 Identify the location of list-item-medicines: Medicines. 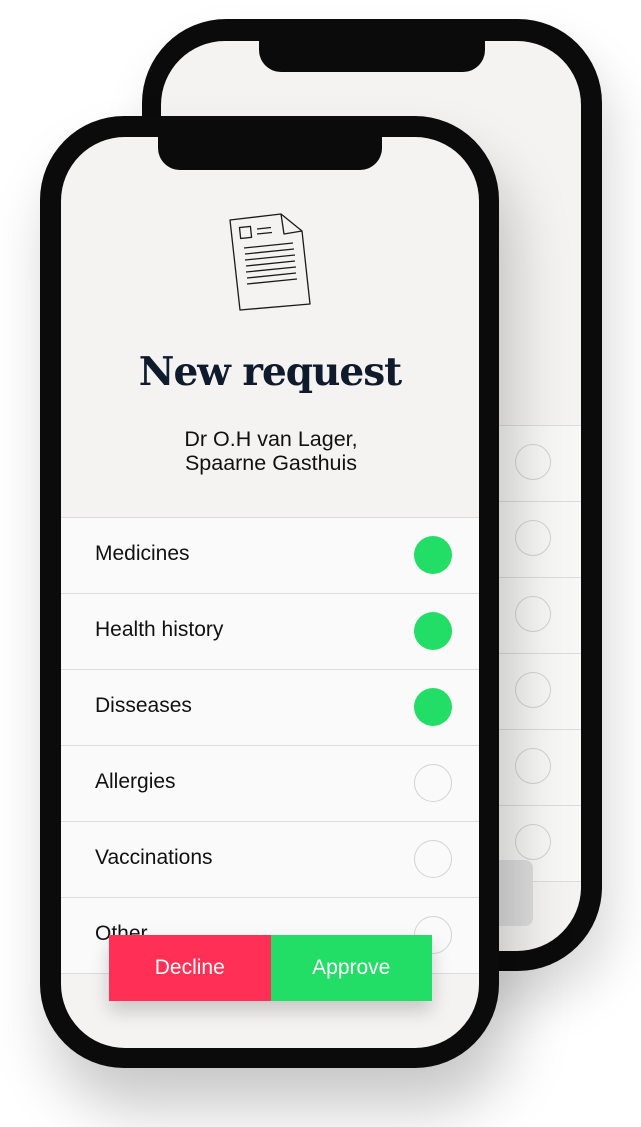
(270, 555).